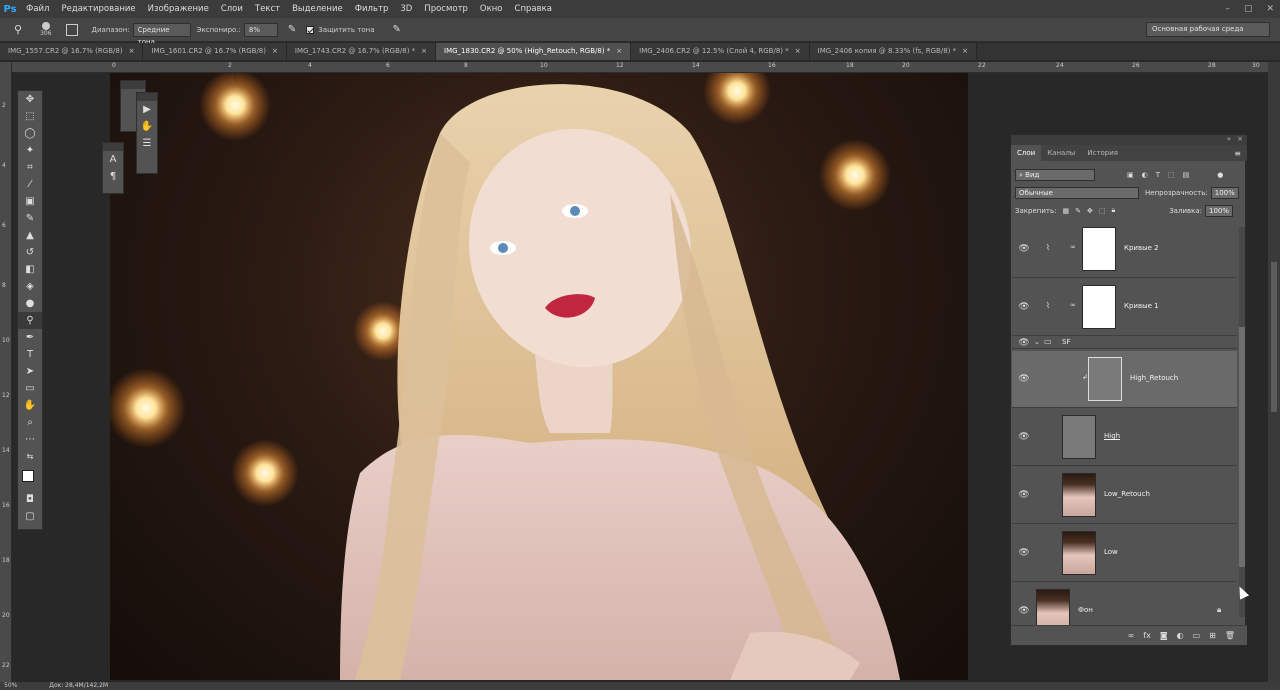 This screenshot has height=690, width=1280. What do you see at coordinates (1248, 9) in the screenshot?
I see `maximize-button: ▢` at bounding box center [1248, 9].